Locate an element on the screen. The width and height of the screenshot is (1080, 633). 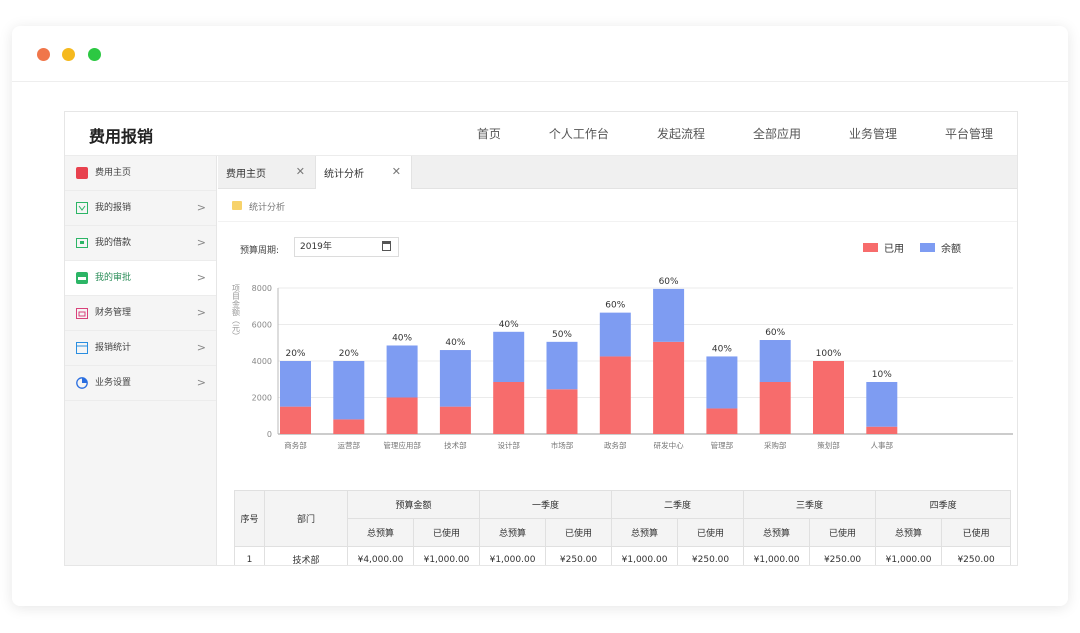
nav-item-business: 业务管理 is located at coordinates (873, 134).